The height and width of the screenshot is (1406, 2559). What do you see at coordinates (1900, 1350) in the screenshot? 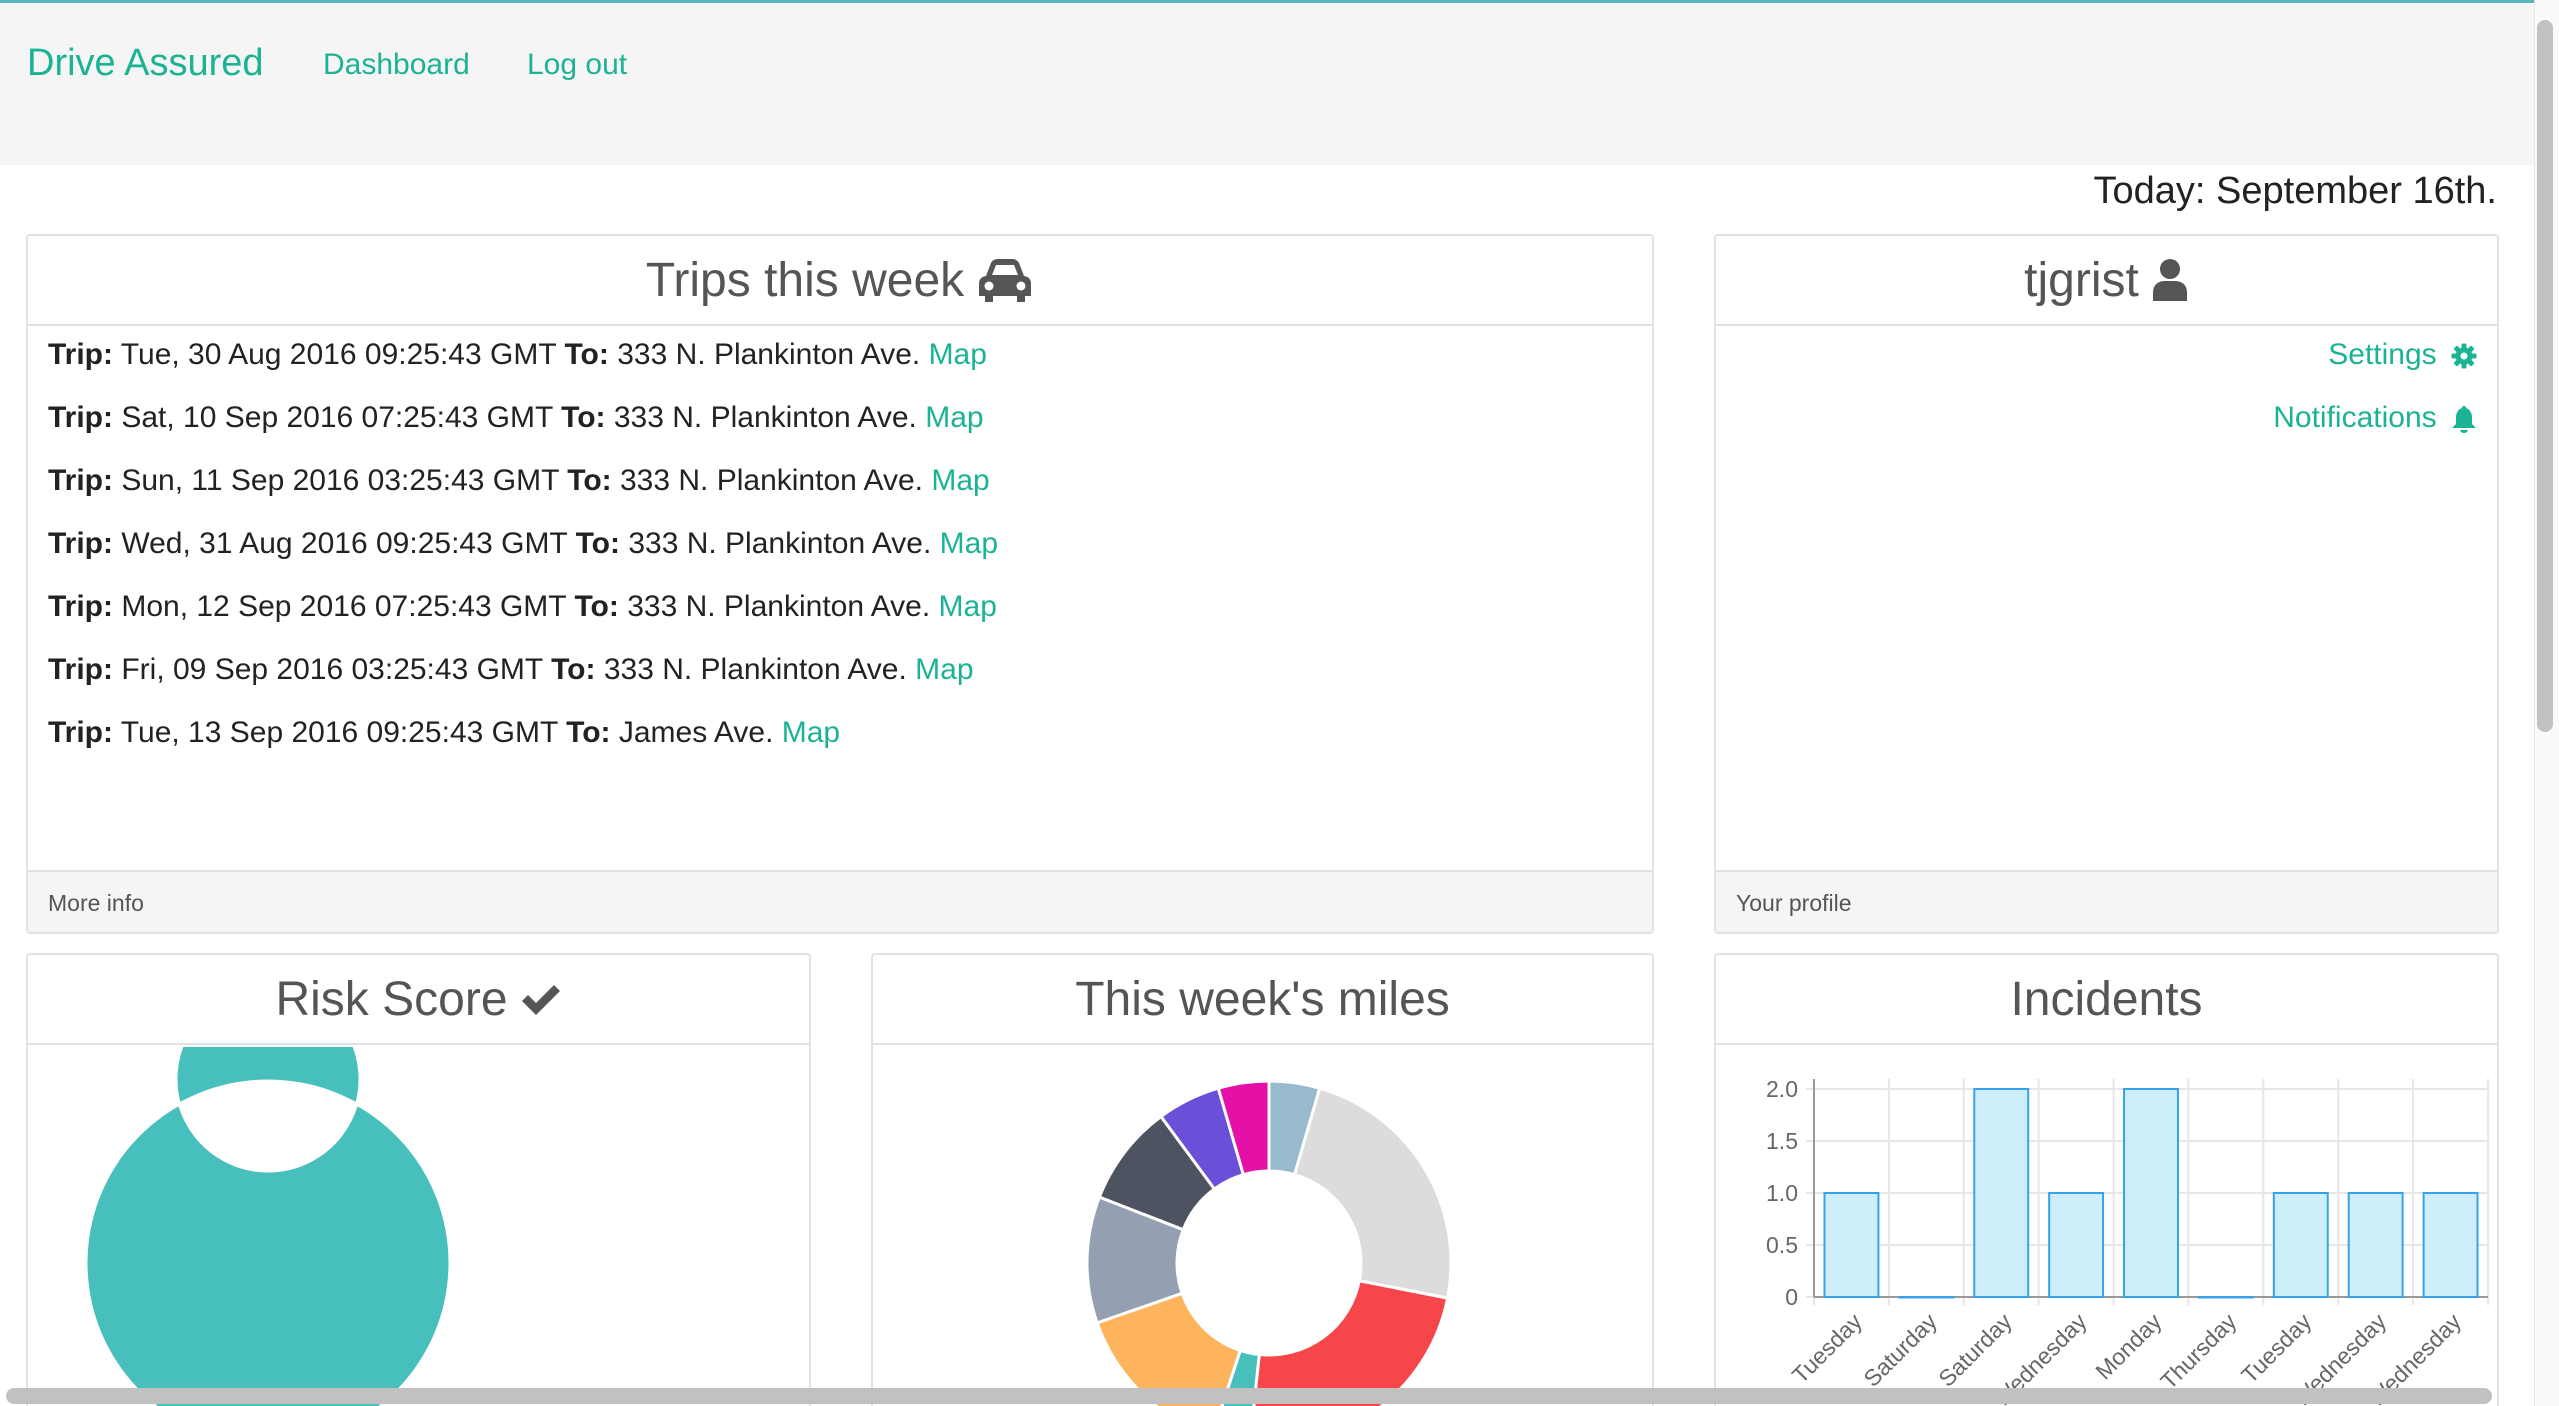
I see `x-tick-label: Saturday` at bounding box center [1900, 1350].